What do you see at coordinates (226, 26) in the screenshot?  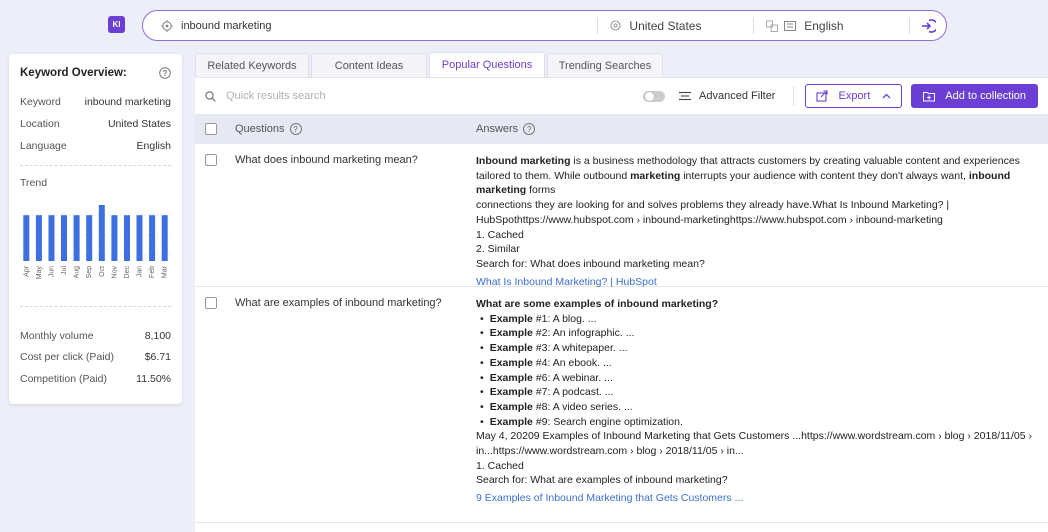 I see `keyword-input: inbound marketing` at bounding box center [226, 26].